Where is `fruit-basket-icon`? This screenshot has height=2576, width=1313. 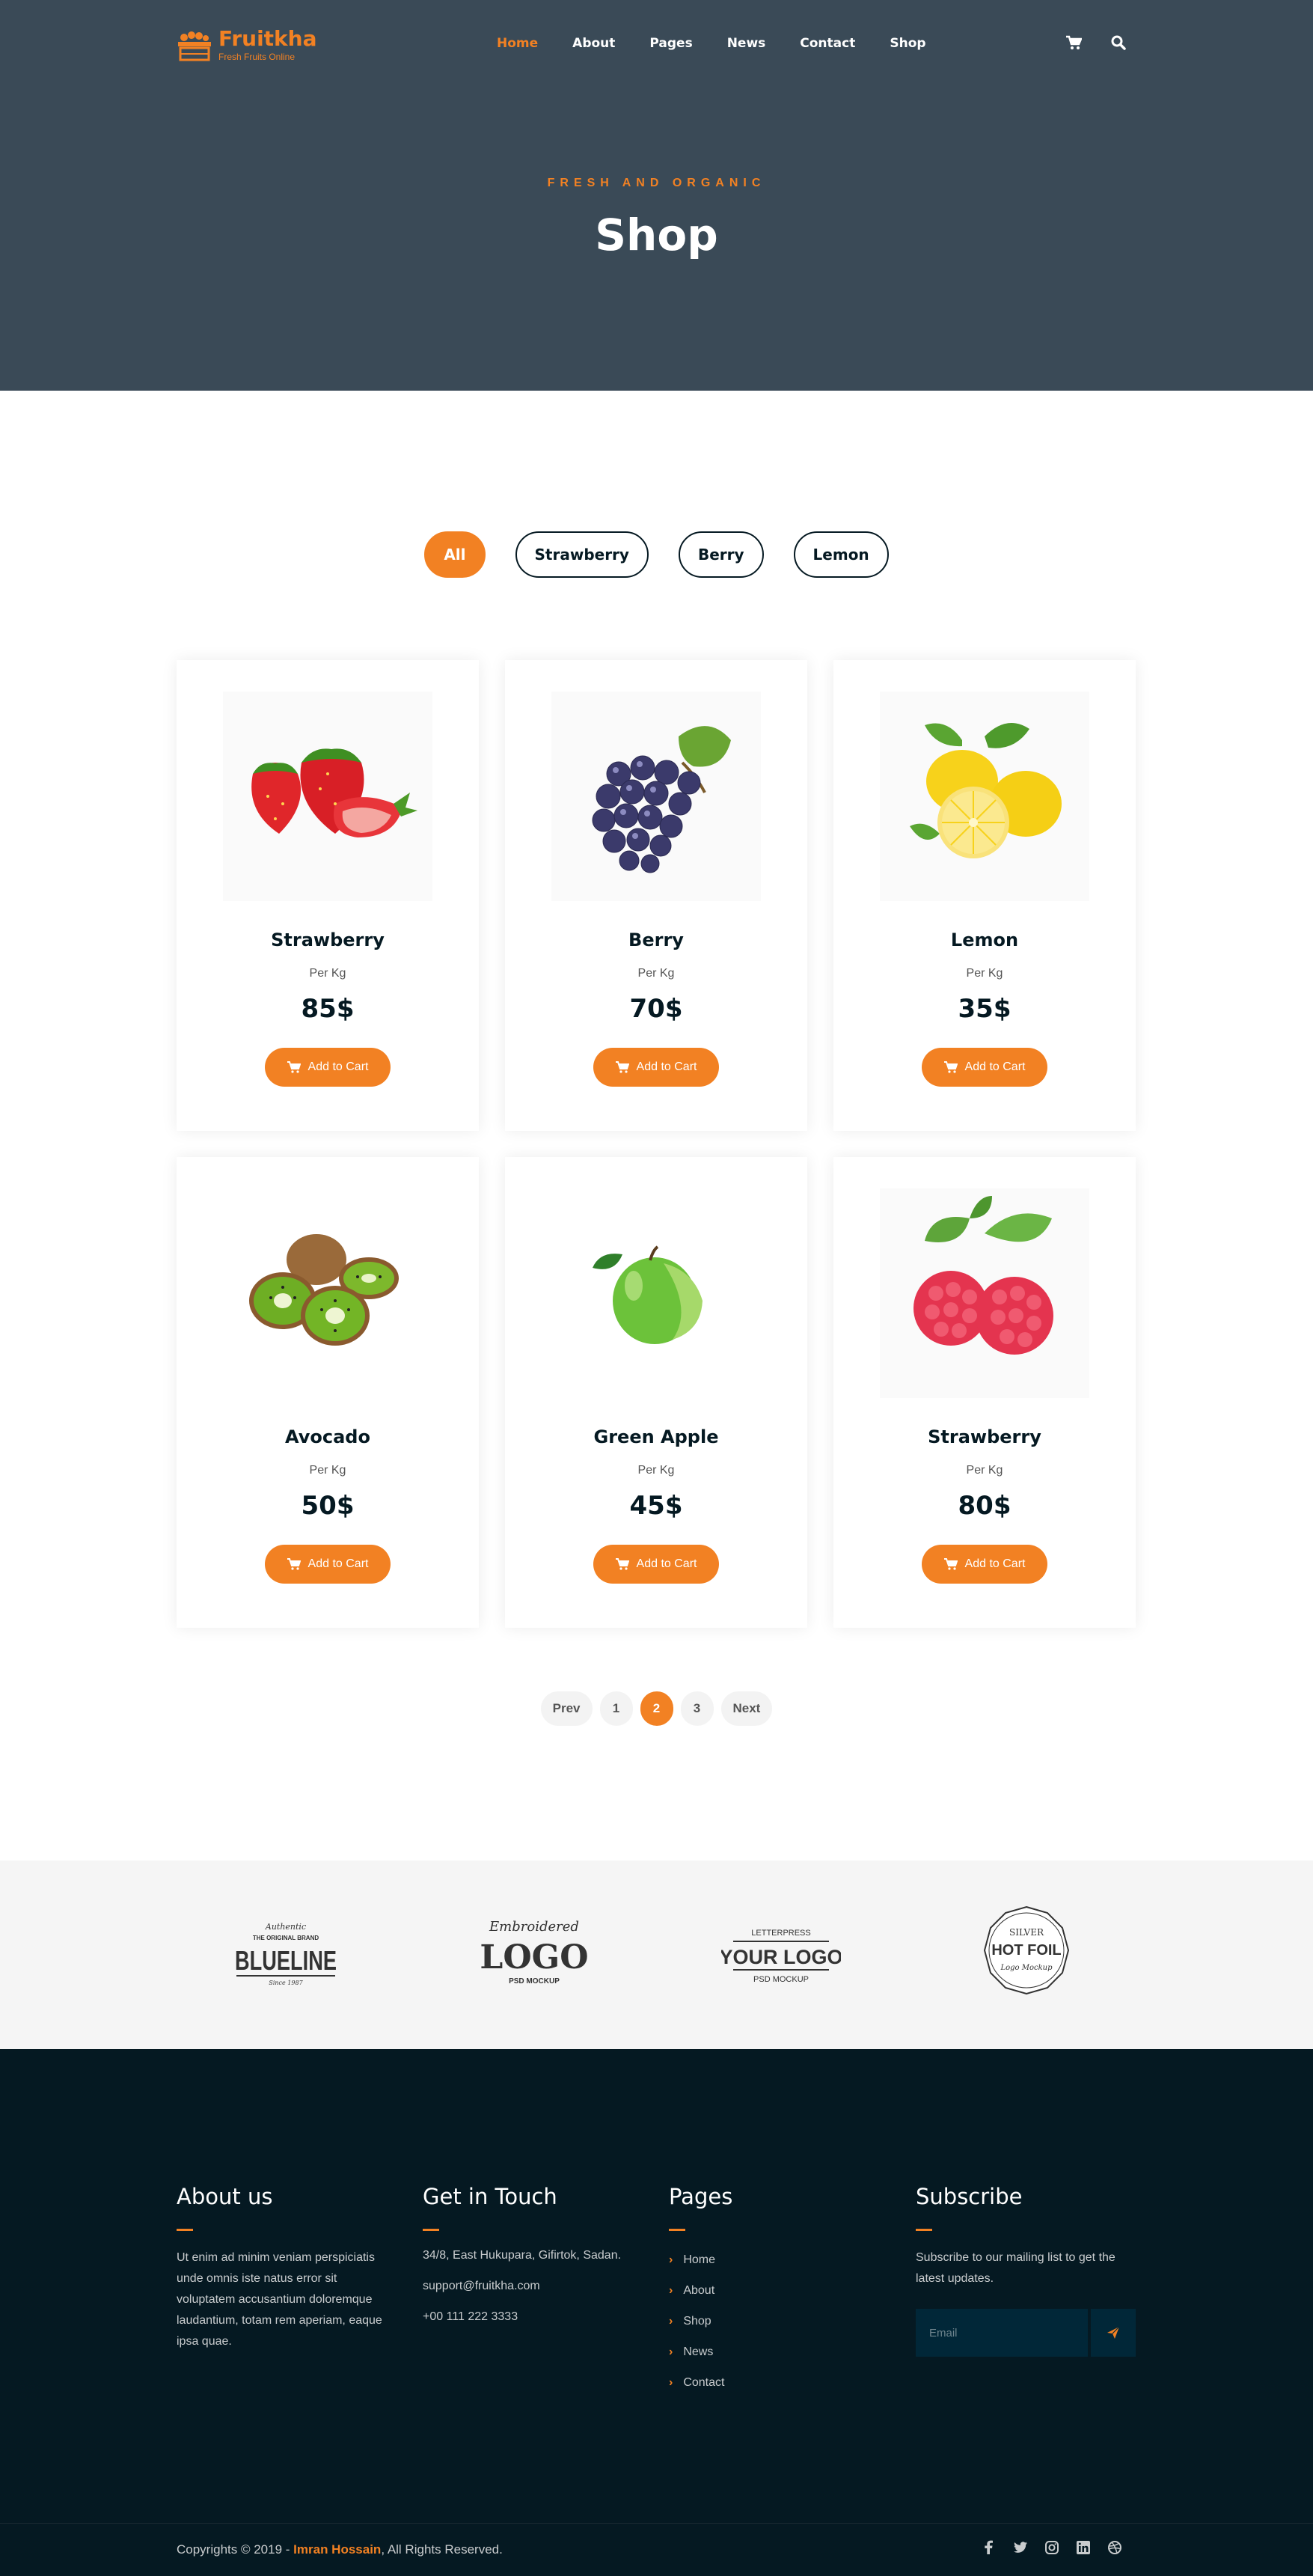 fruit-basket-icon is located at coordinates (194, 46).